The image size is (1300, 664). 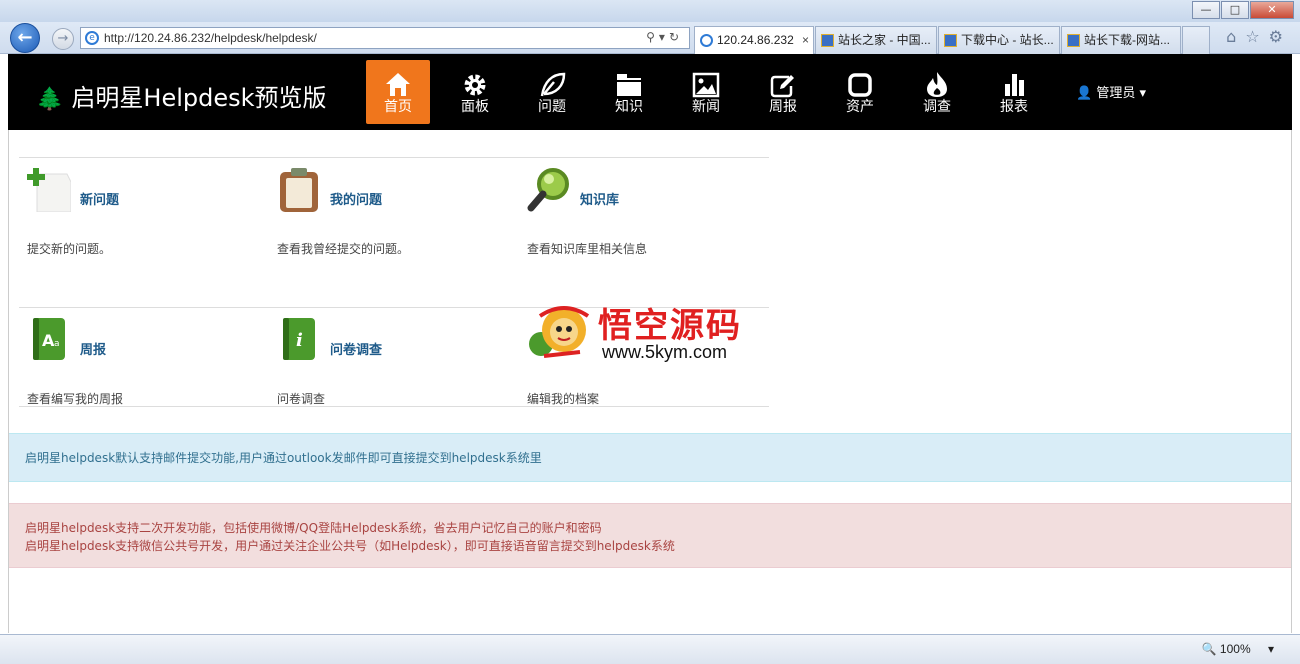 What do you see at coordinates (69, 249) in the screenshot?
I see `tile-description: 提交新的问题。` at bounding box center [69, 249].